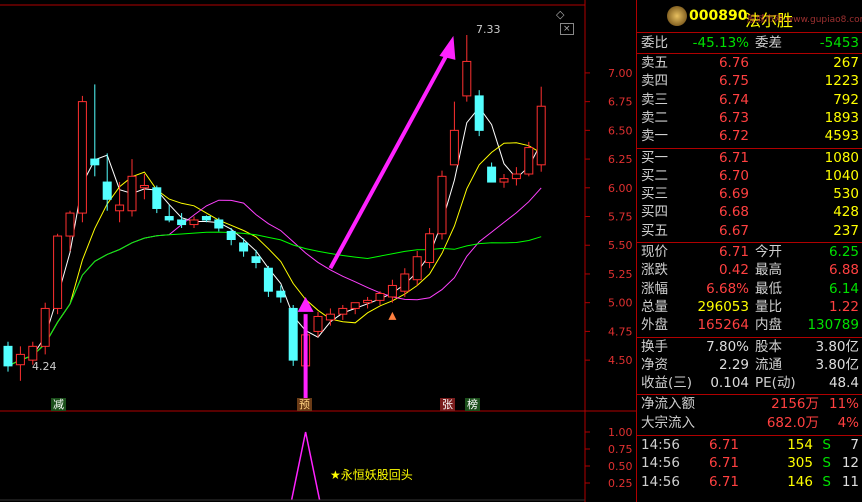  I want to click on flow-value: 2156万, so click(795, 404).